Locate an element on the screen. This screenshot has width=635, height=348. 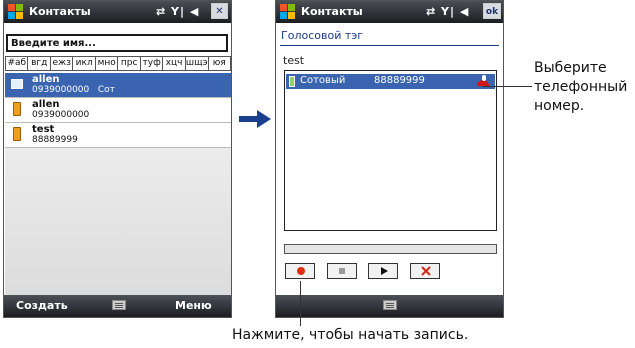
ok-button: ok is located at coordinates (492, 11).